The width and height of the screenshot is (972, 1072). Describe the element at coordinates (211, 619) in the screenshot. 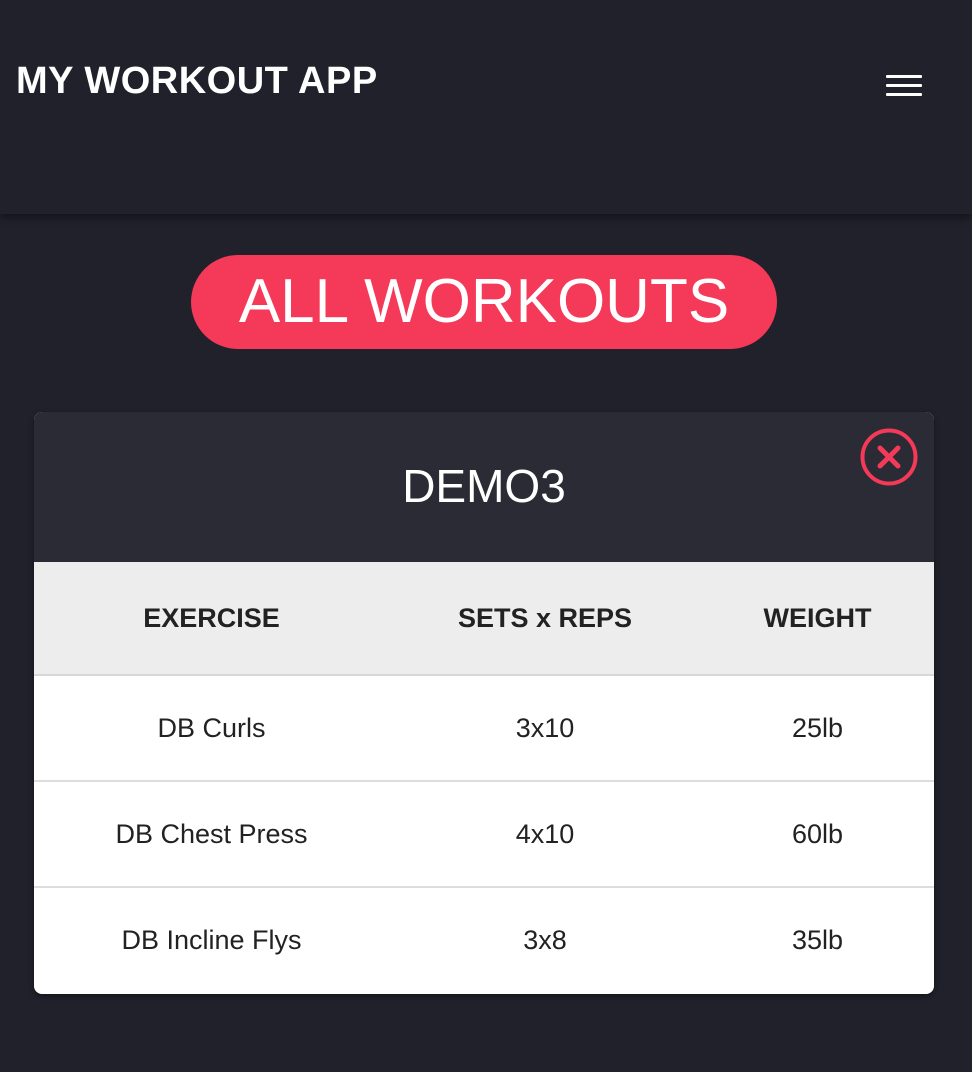

I see `column-header-exercise: EXERCISE` at that location.